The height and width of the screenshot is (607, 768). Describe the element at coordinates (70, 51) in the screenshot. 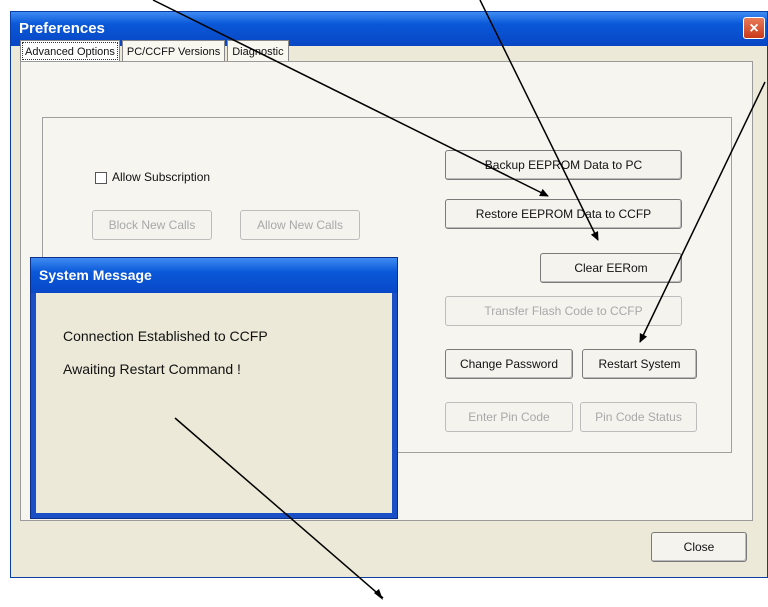

I see `tab-advanced-options: Advanced Options` at that location.